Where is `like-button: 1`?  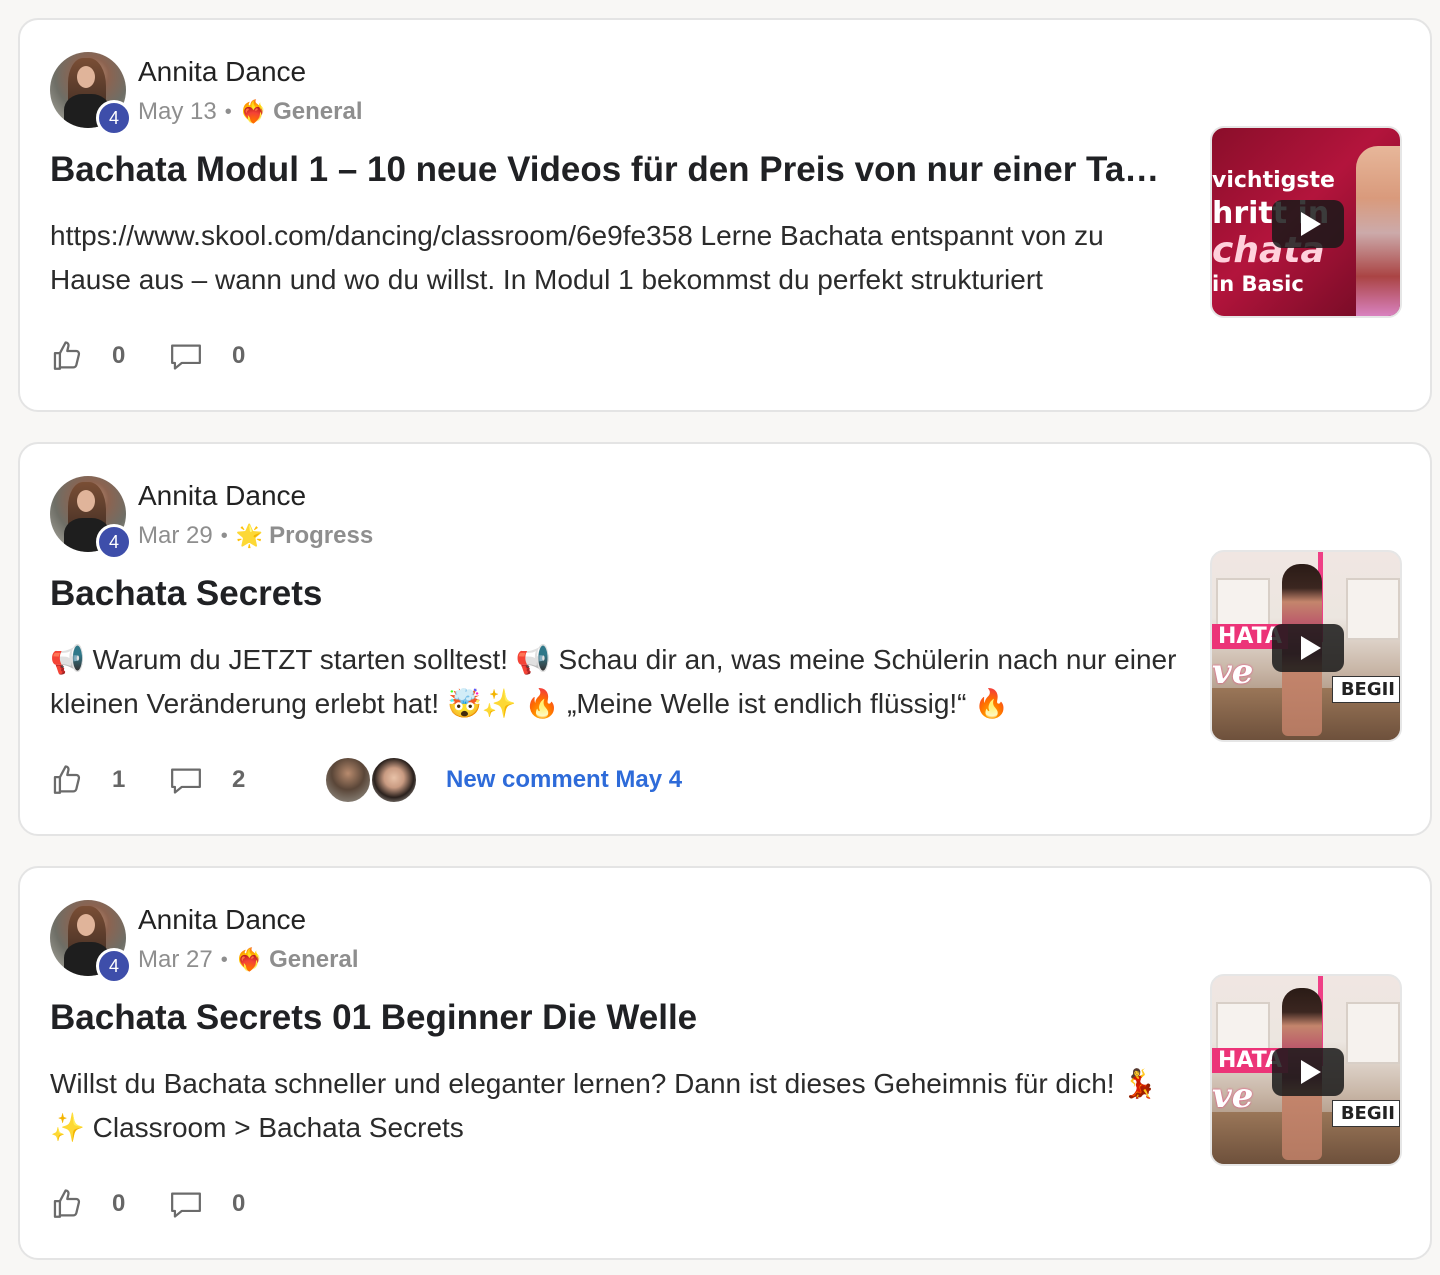
like-button: 1 is located at coordinates (97, 780).